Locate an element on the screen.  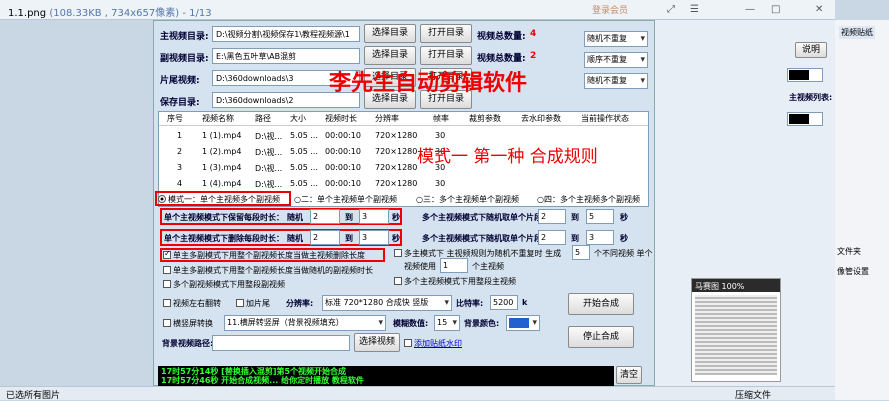
sub-video-dir-input: E:\黑色五叶草\AB混剪 is located at coordinates (286, 56).